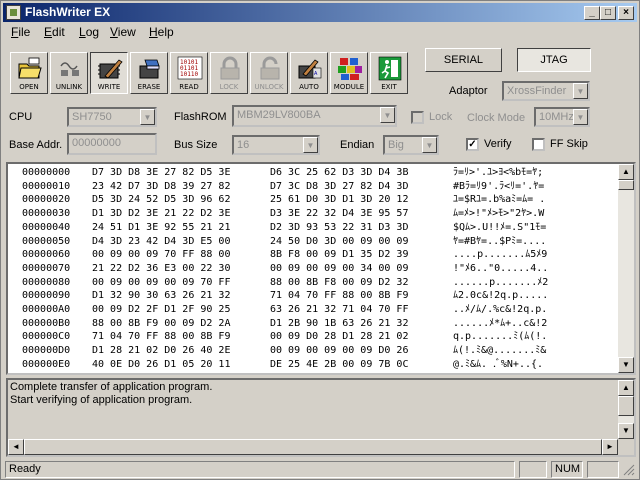 This screenshot has width=640, height=480. I want to click on app-icon, so click(13, 12).